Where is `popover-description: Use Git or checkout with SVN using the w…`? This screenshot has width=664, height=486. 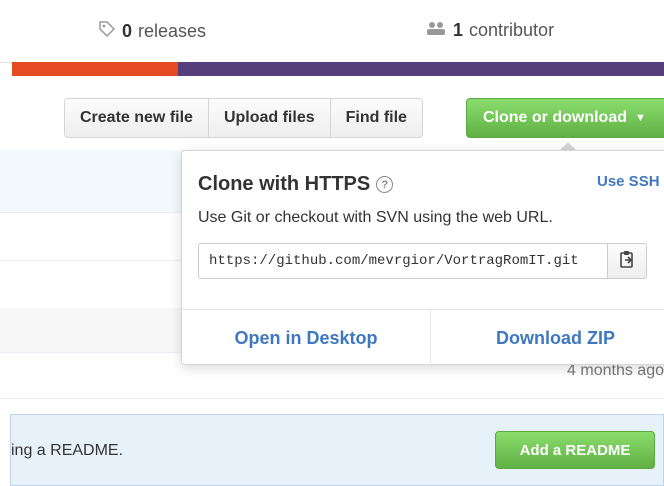
popover-description: Use Git or checkout with SVN using the w… is located at coordinates (375, 217).